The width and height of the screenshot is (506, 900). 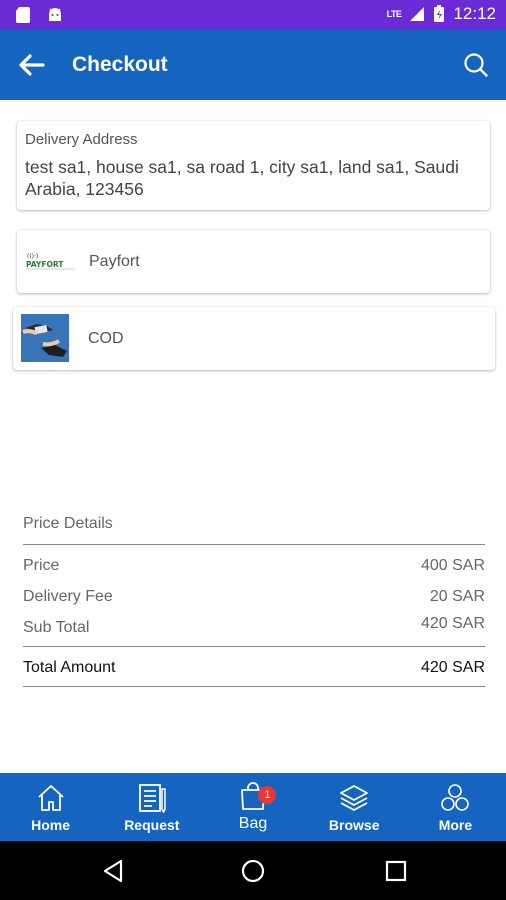 I want to click on sd-card-icon, so click(x=23, y=15).